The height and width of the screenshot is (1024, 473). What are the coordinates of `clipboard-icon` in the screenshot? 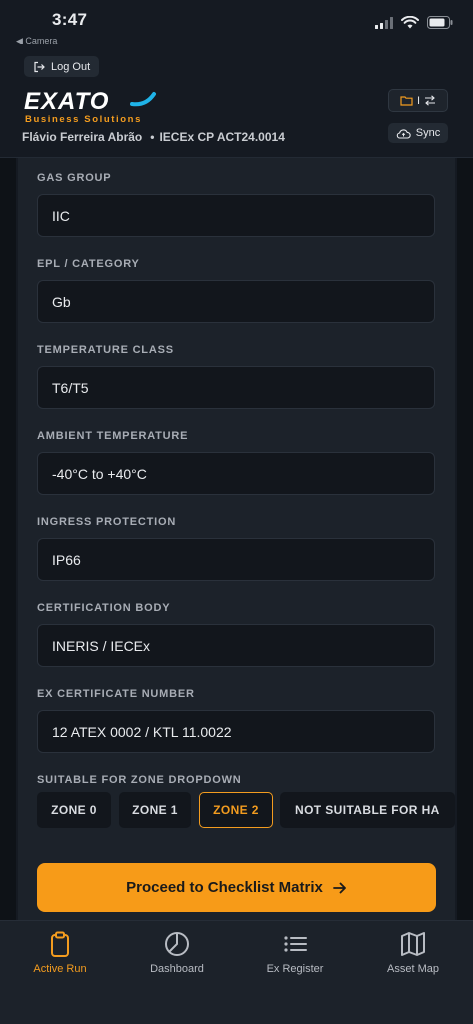 It's located at (60, 944).